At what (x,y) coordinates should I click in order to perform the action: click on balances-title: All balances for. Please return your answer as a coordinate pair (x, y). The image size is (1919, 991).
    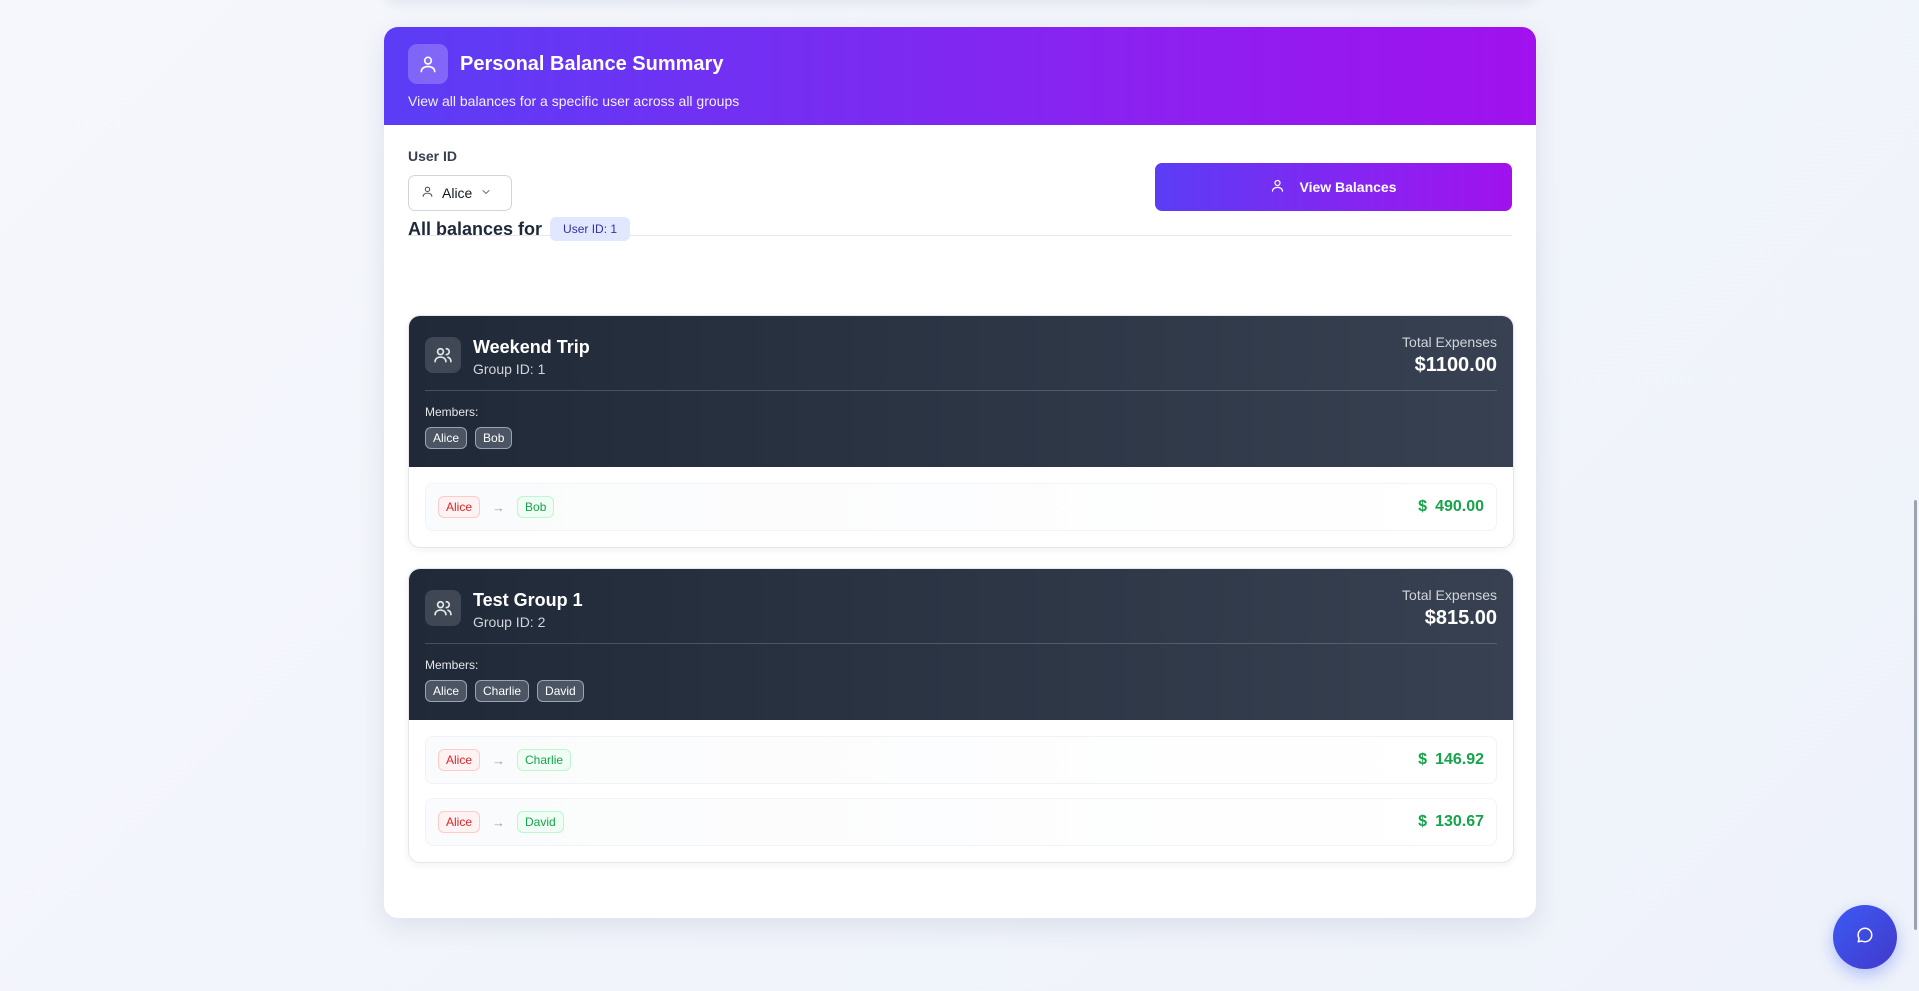
    Looking at the image, I should click on (475, 228).